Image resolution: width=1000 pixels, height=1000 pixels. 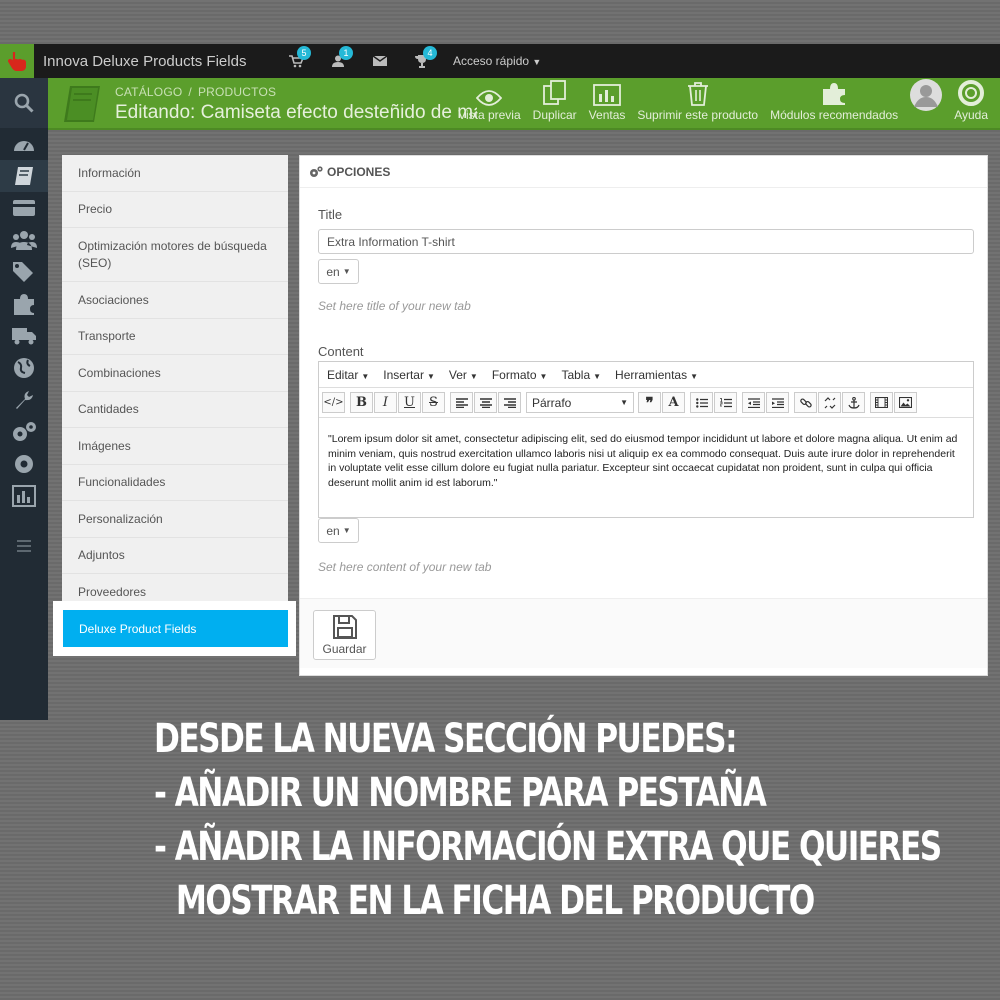 What do you see at coordinates (175, 373) in the screenshot?
I see `tab-combinations: Combinaciones` at bounding box center [175, 373].